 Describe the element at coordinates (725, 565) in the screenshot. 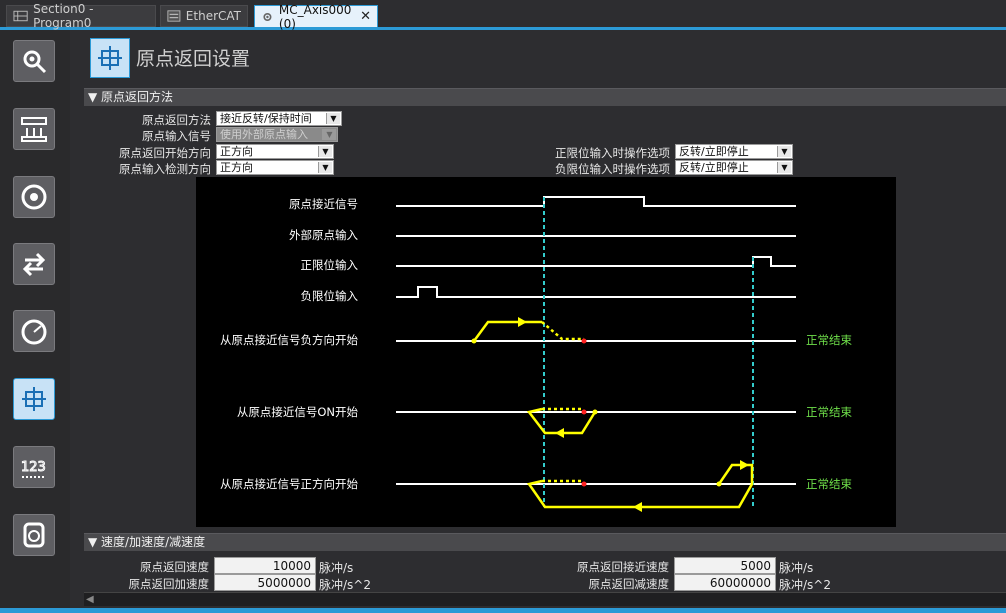

I see `approach-speed-input: 5000` at that location.